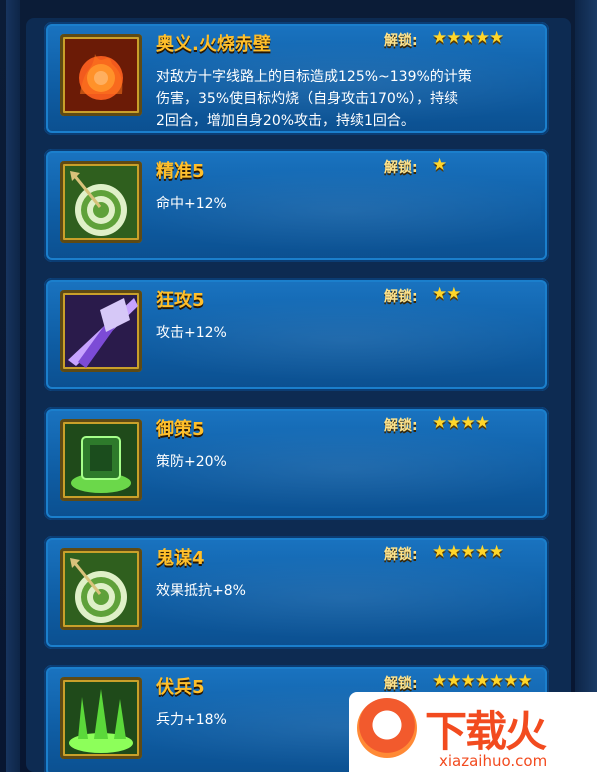 The width and height of the screenshot is (597, 772). What do you see at coordinates (201, 591) in the screenshot?
I see `skill-description-line: 效果抵抗+8%` at bounding box center [201, 591].